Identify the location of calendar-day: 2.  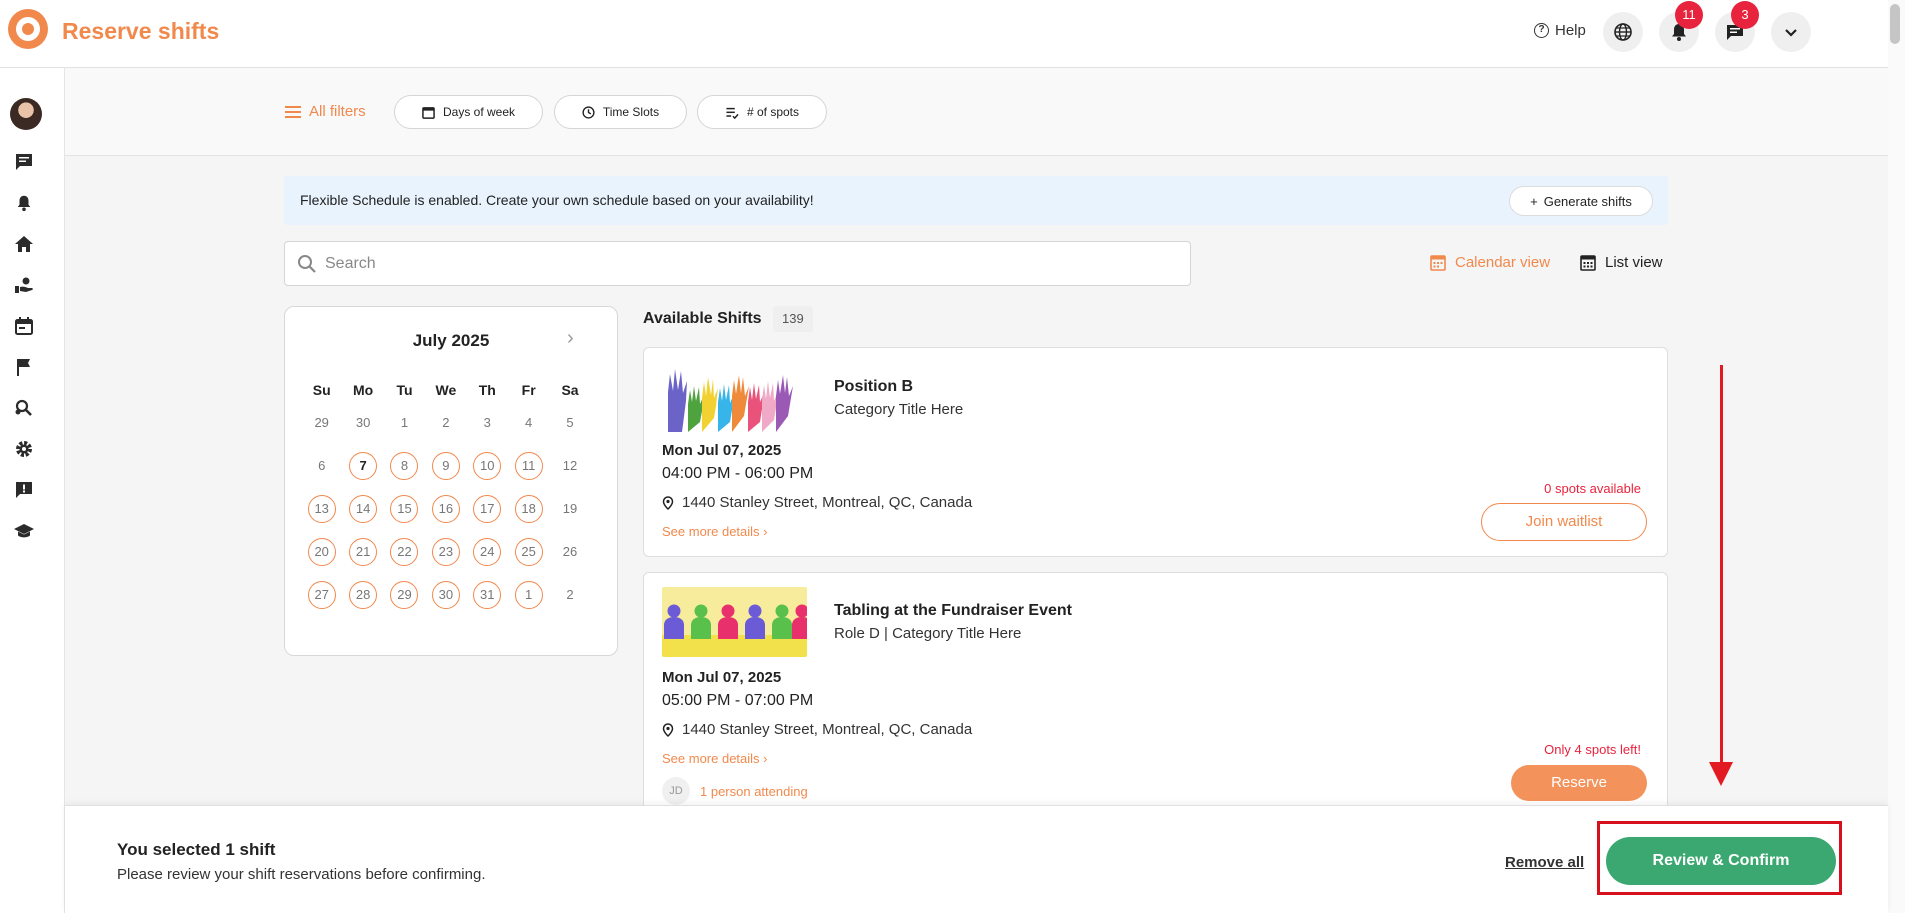
(446, 422).